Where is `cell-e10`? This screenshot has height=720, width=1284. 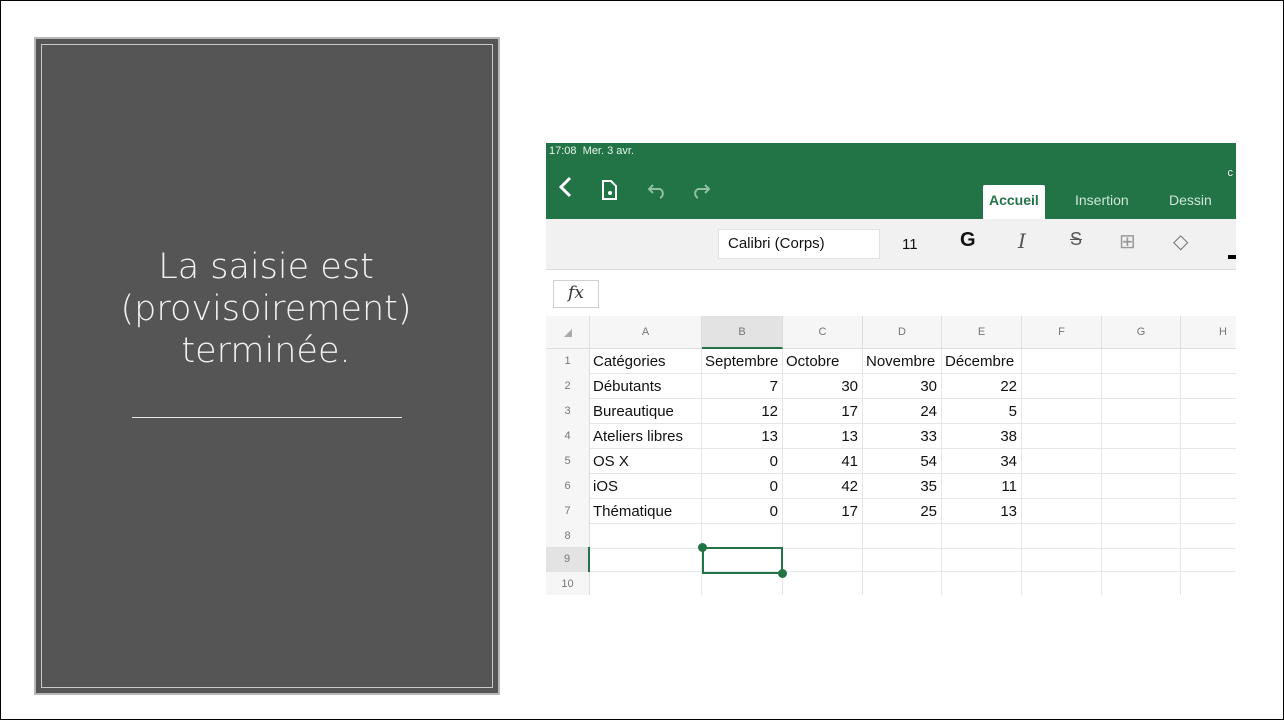
cell-e10 is located at coordinates (982, 583).